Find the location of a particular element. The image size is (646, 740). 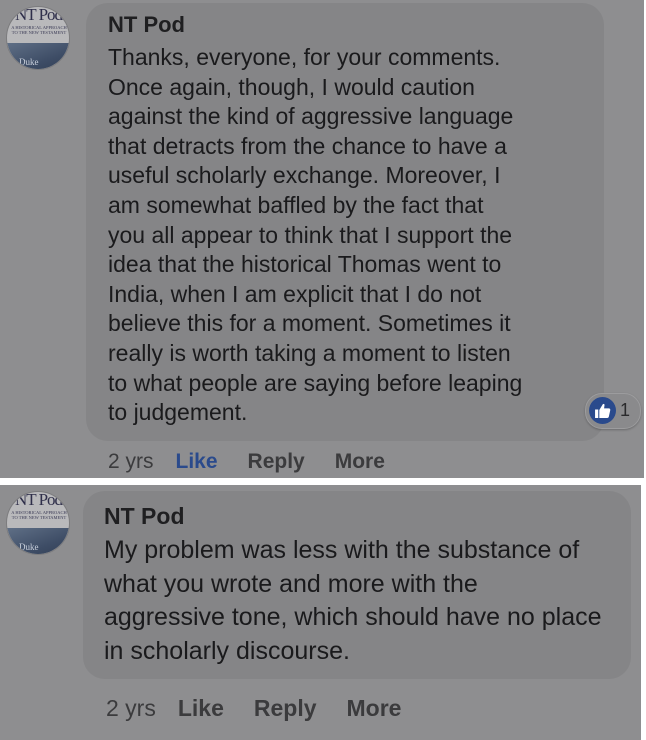

reaction-badge: 1 is located at coordinates (613, 411).